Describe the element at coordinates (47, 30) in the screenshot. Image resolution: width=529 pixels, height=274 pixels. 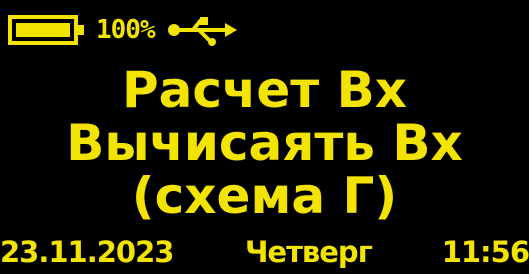
I see `battery-full-icon` at that location.